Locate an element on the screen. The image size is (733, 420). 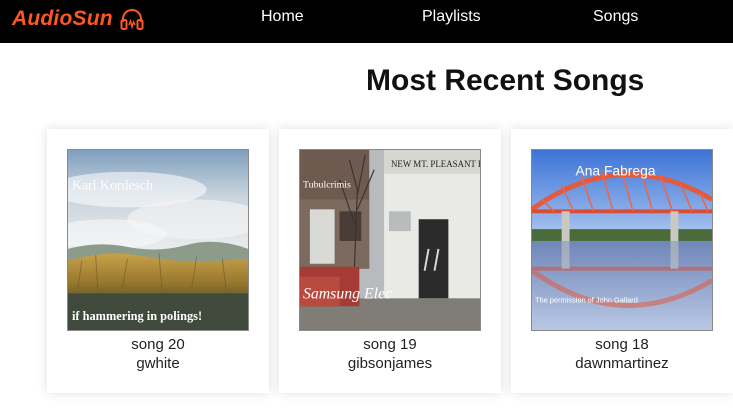
nav-home: Home is located at coordinates (282, 17).